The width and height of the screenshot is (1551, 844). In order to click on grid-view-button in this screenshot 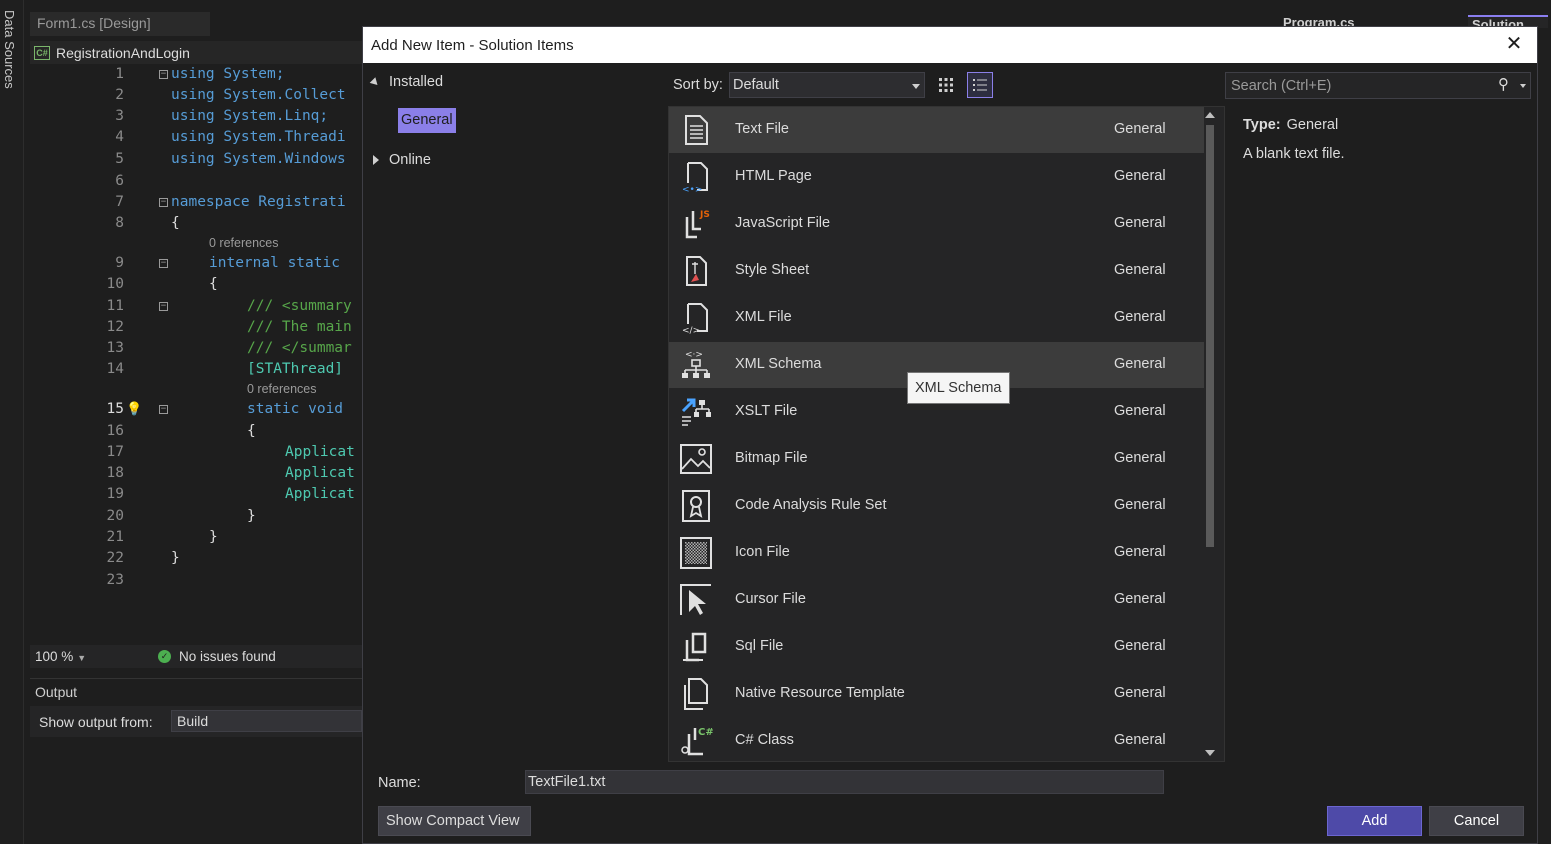, I will do `click(946, 85)`.